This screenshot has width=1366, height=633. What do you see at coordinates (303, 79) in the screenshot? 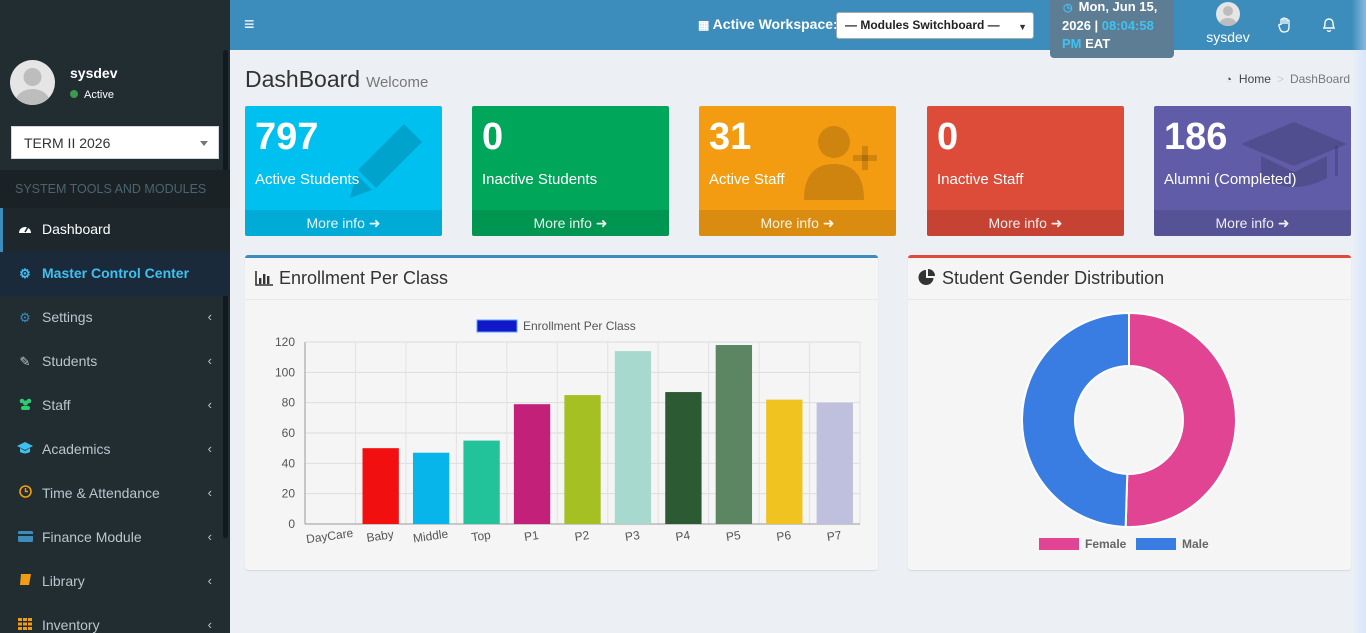
I see `page-title-text: DashBoard` at bounding box center [303, 79].